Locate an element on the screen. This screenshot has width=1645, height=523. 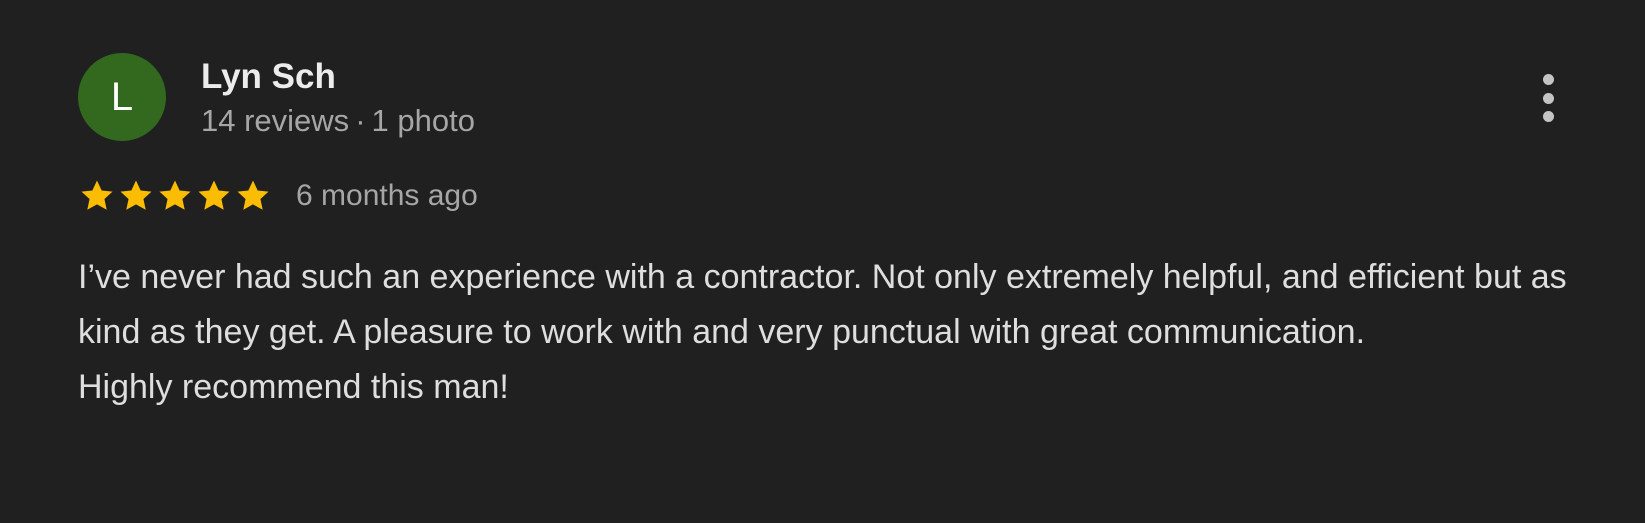
avatar: L is located at coordinates (122, 97).